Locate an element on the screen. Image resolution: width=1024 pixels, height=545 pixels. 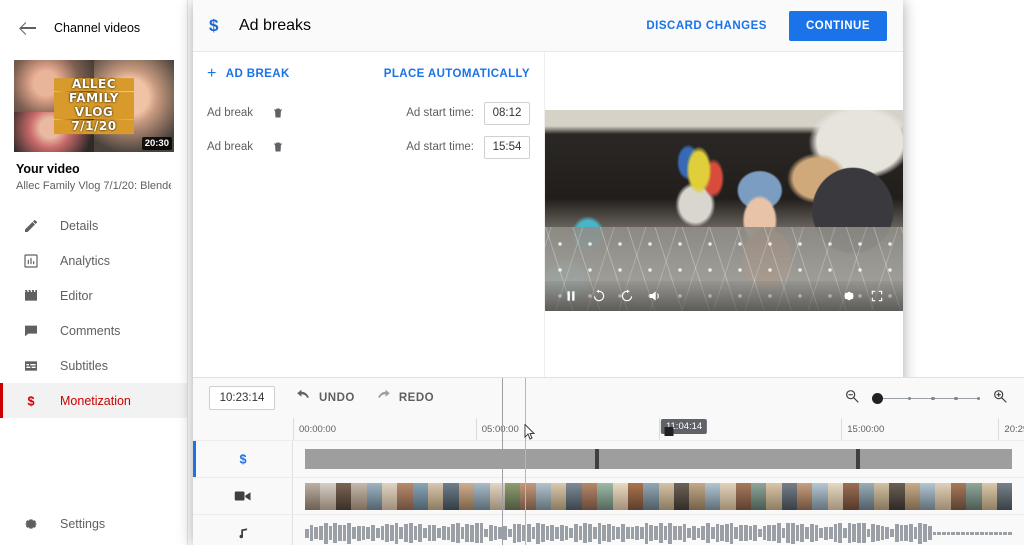
add-ad-break-button: + AD BREAK is located at coordinates (248, 74).